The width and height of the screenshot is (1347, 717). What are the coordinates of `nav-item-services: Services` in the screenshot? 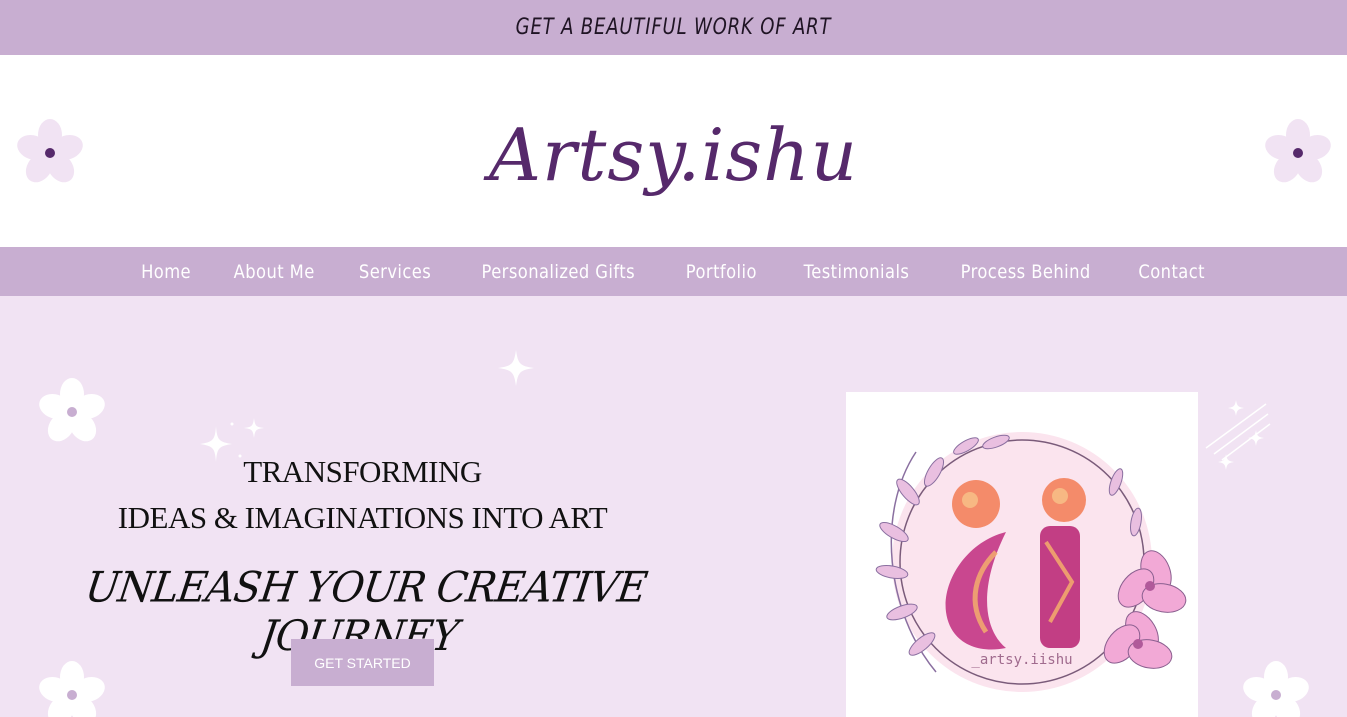 It's located at (395, 272).